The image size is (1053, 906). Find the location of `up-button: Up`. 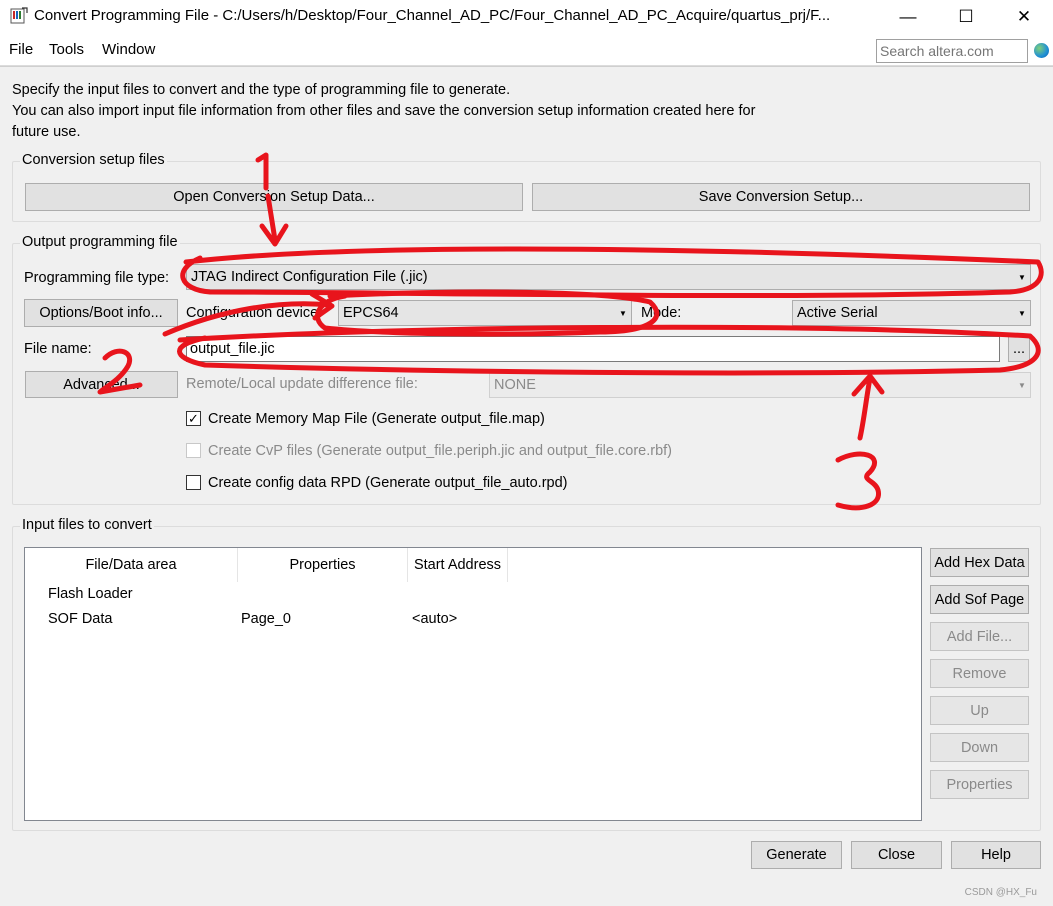

up-button: Up is located at coordinates (979, 710).